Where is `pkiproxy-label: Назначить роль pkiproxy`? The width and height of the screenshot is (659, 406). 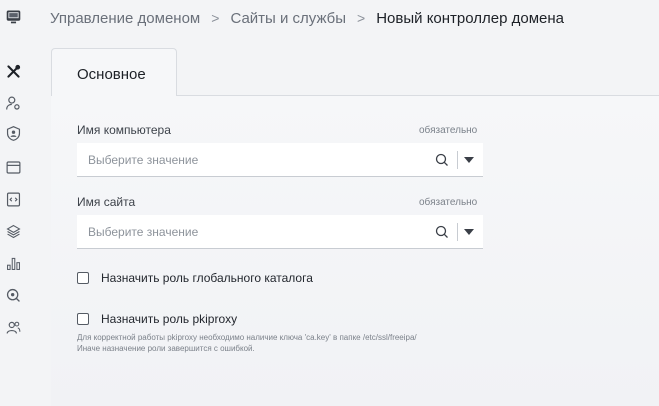
pkiproxy-label: Назначить роль pkiproxy is located at coordinates (169, 319).